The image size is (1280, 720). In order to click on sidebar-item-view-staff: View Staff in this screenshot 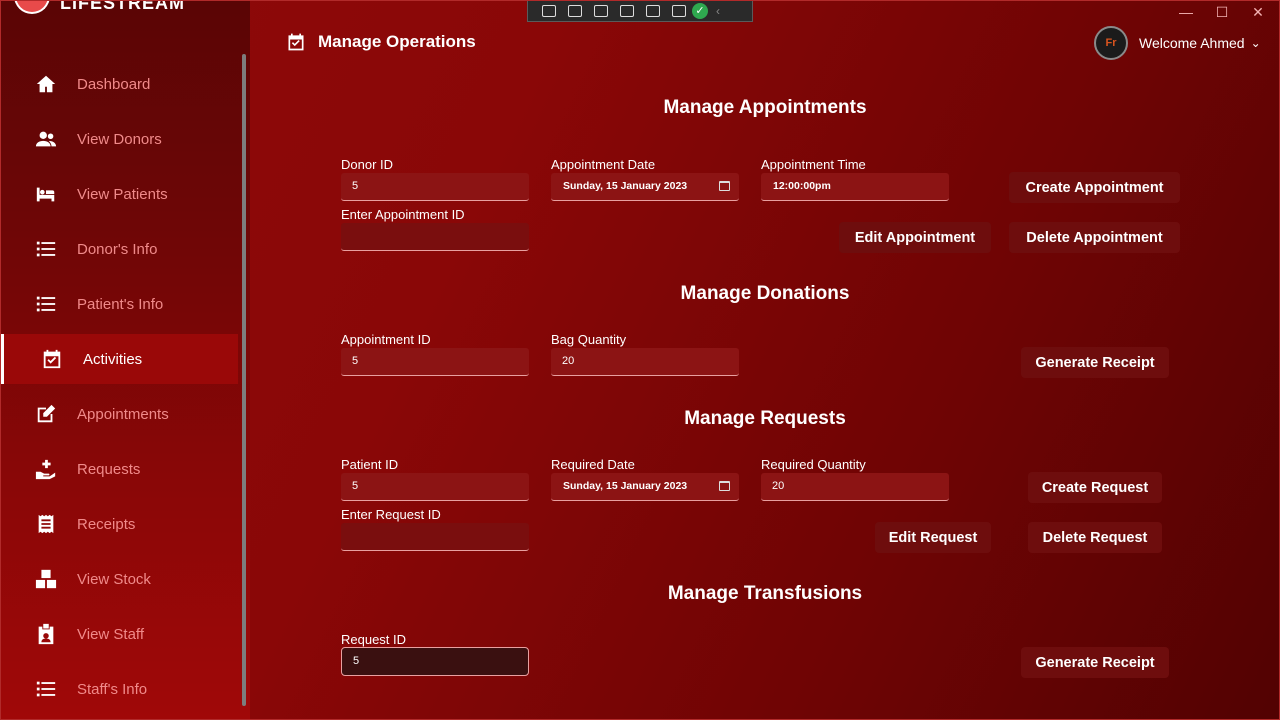, I will do `click(119, 634)`.